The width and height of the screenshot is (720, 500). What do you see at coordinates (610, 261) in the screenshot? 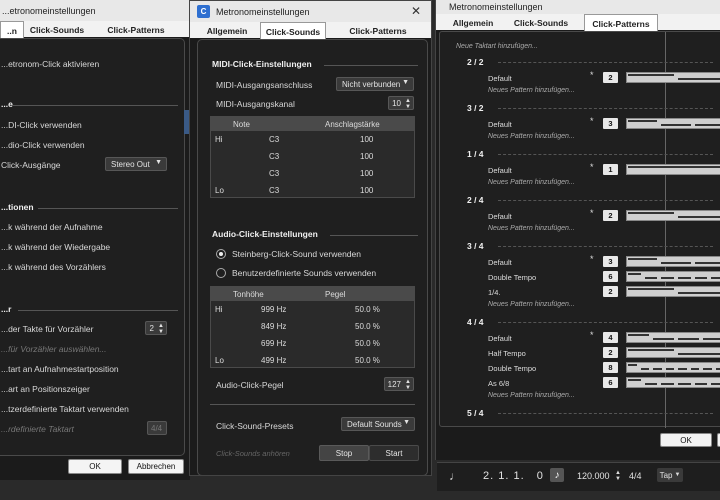
I see `beat-count: 3` at bounding box center [610, 261].